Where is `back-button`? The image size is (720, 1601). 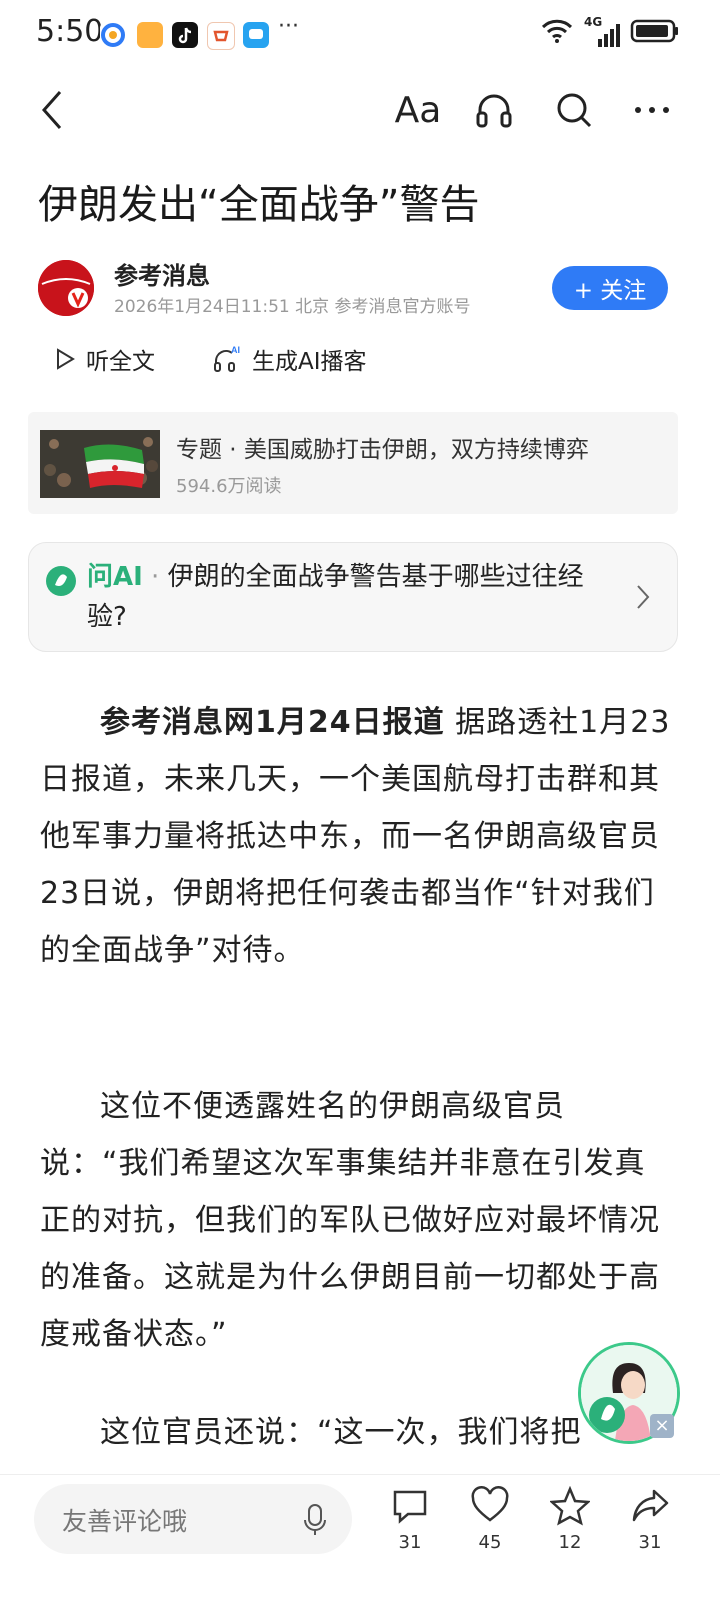 back-button is located at coordinates (52, 110).